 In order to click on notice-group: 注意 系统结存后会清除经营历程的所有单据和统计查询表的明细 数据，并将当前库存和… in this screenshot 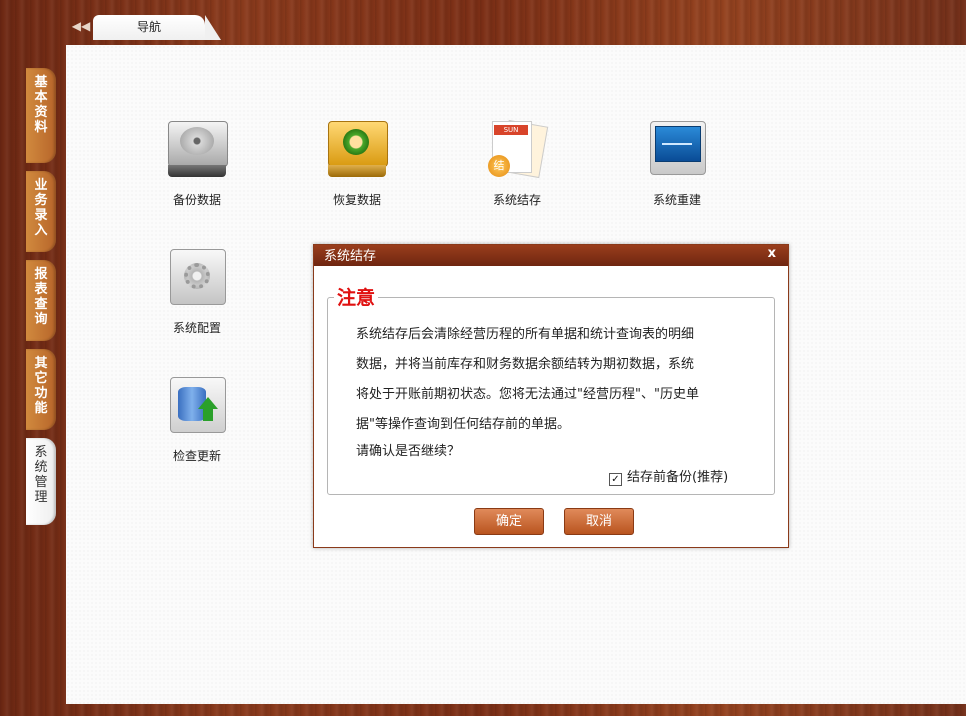, I will do `click(551, 391)`.